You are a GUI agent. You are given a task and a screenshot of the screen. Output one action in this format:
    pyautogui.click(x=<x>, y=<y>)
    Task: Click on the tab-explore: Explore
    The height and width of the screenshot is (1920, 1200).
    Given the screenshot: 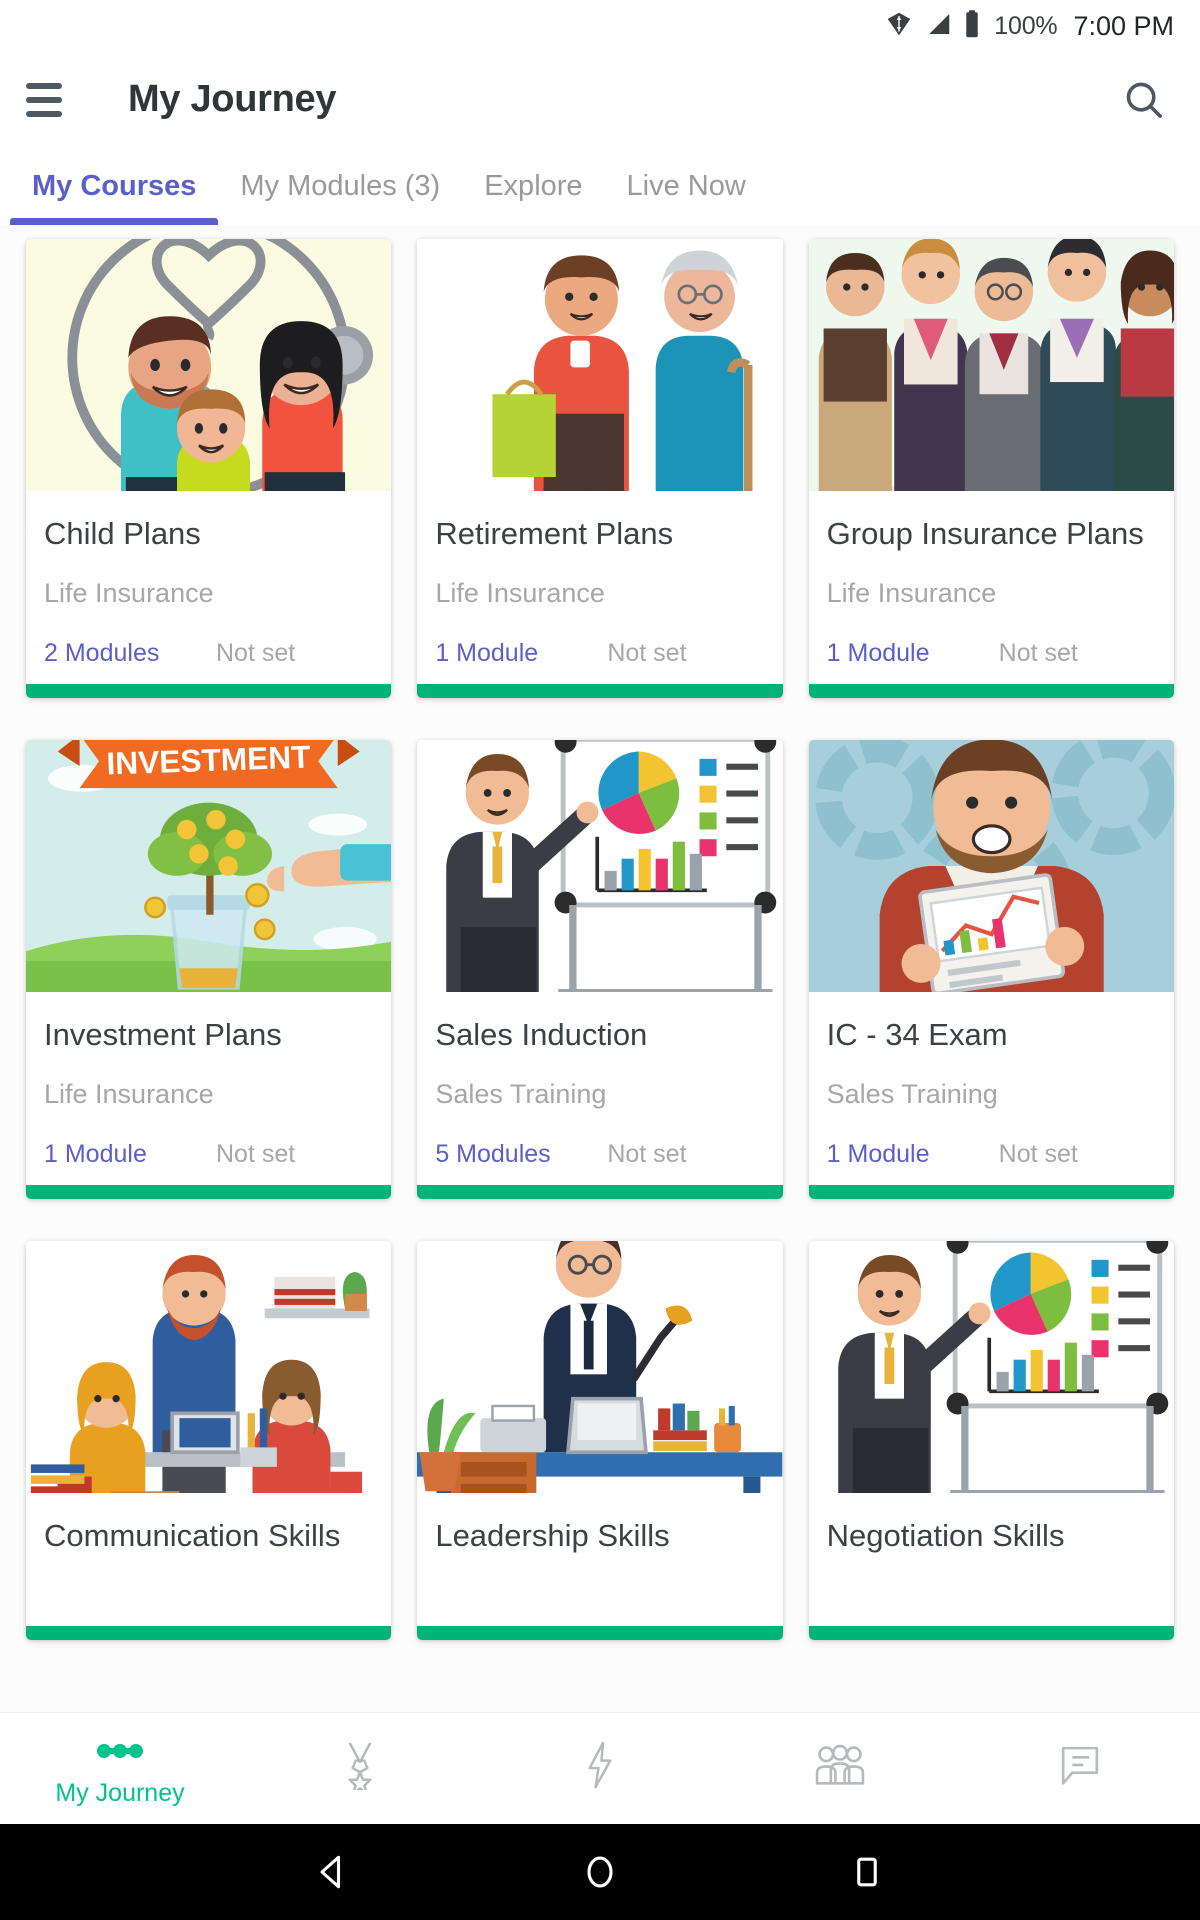 What is the action you would take?
    pyautogui.click(x=533, y=186)
    